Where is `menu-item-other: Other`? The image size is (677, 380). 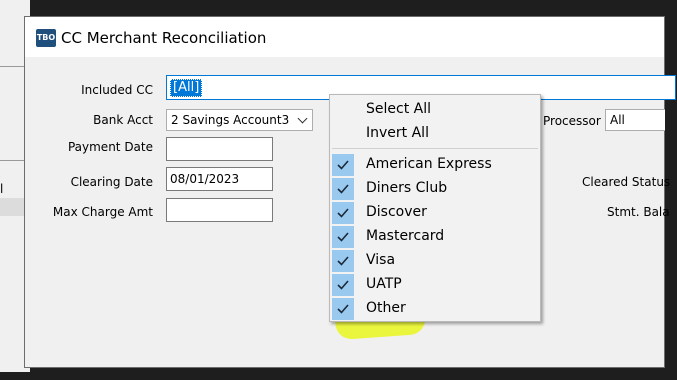 menu-item-other: Other is located at coordinates (435, 309).